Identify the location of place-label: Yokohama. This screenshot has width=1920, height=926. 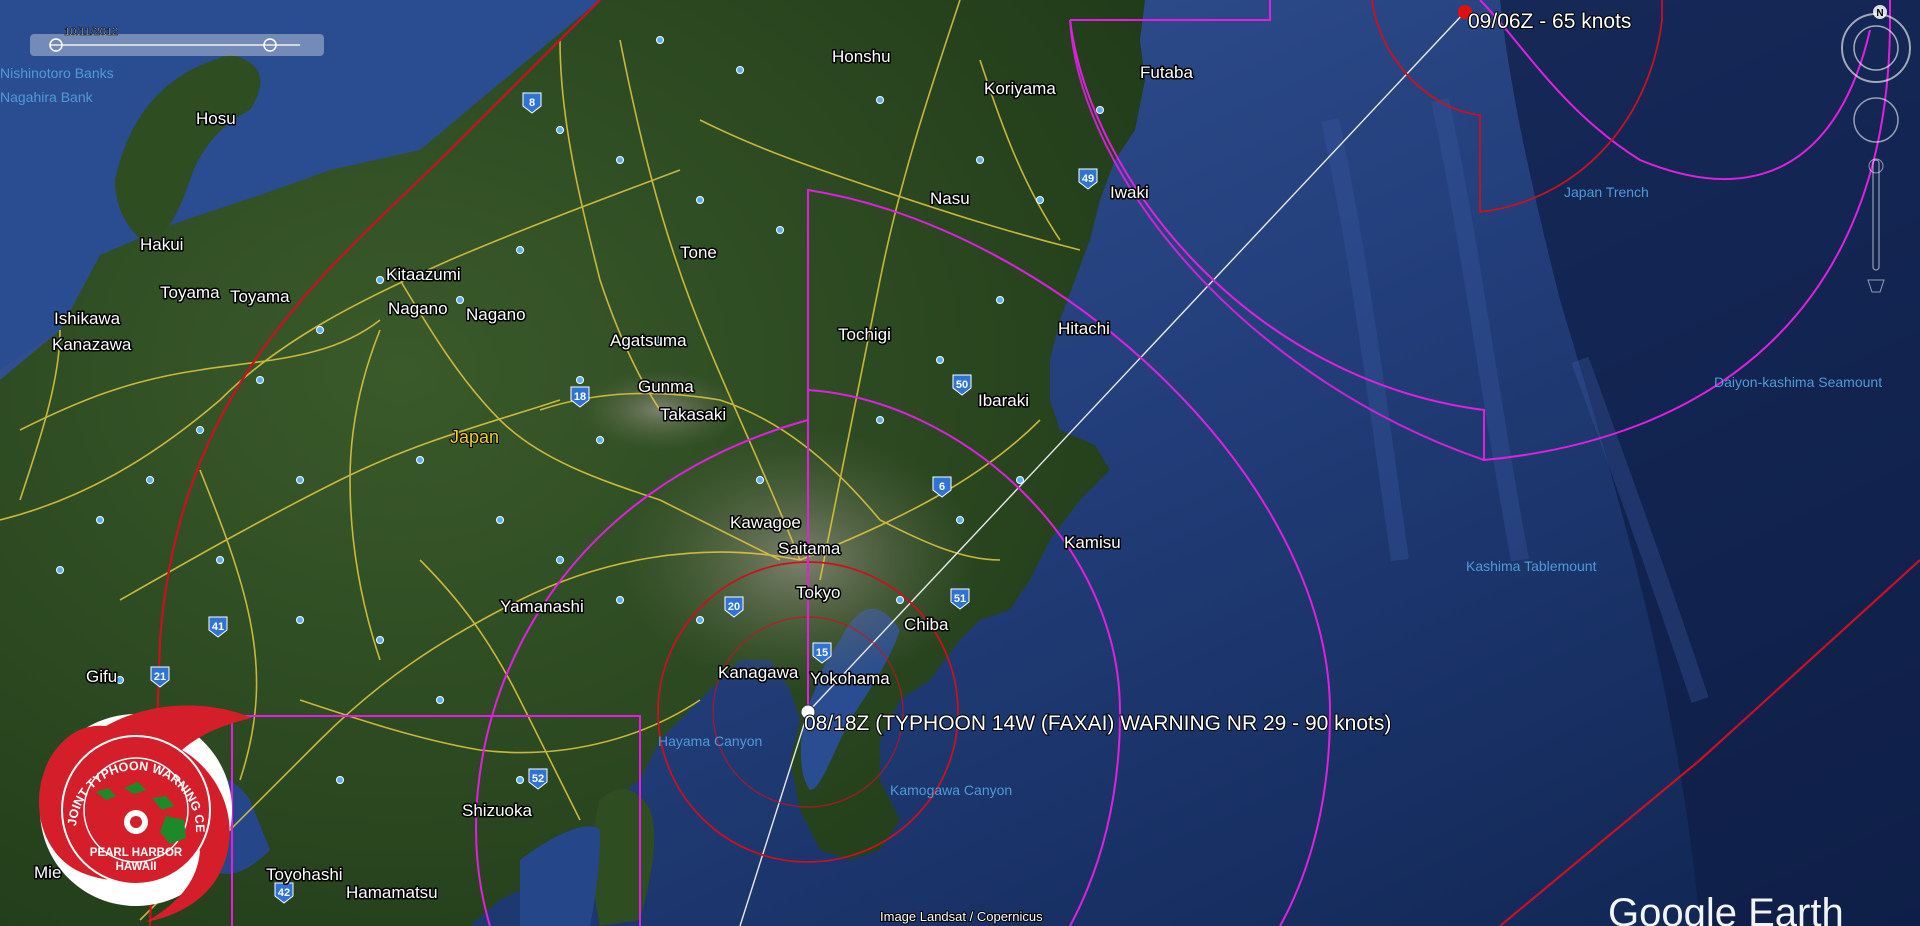
(850, 678).